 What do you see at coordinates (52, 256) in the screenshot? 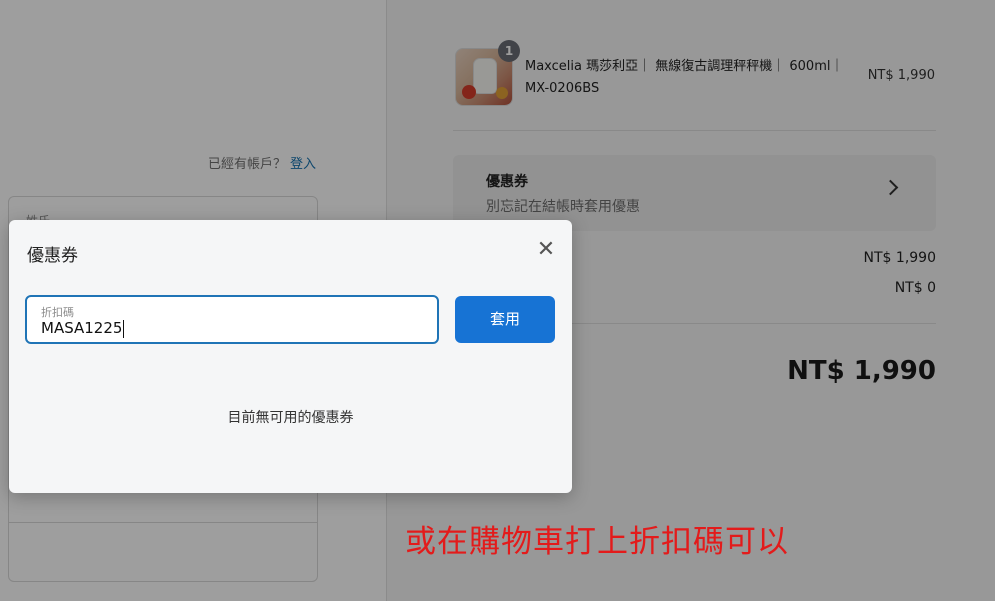
I see `modal-title: 優惠券` at bounding box center [52, 256].